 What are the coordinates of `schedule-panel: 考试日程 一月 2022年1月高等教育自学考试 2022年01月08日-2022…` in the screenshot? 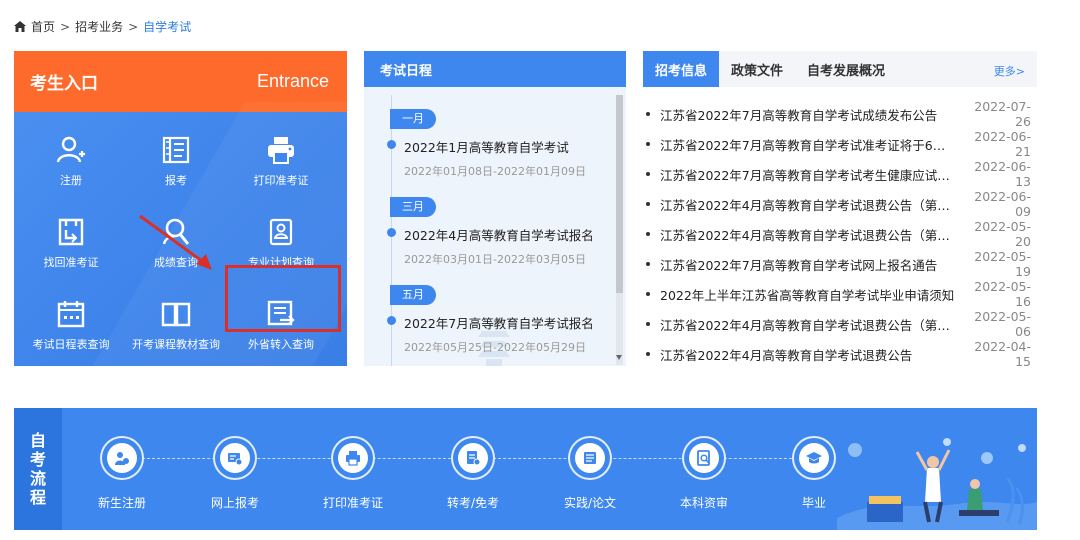 It's located at (495, 208).